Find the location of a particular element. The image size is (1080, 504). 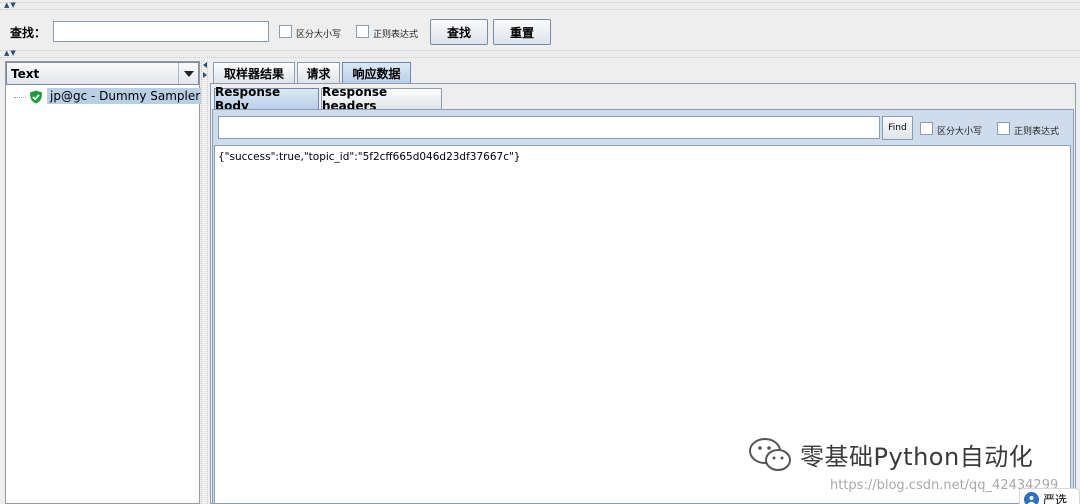

chevron-down-icon is located at coordinates (188, 73).